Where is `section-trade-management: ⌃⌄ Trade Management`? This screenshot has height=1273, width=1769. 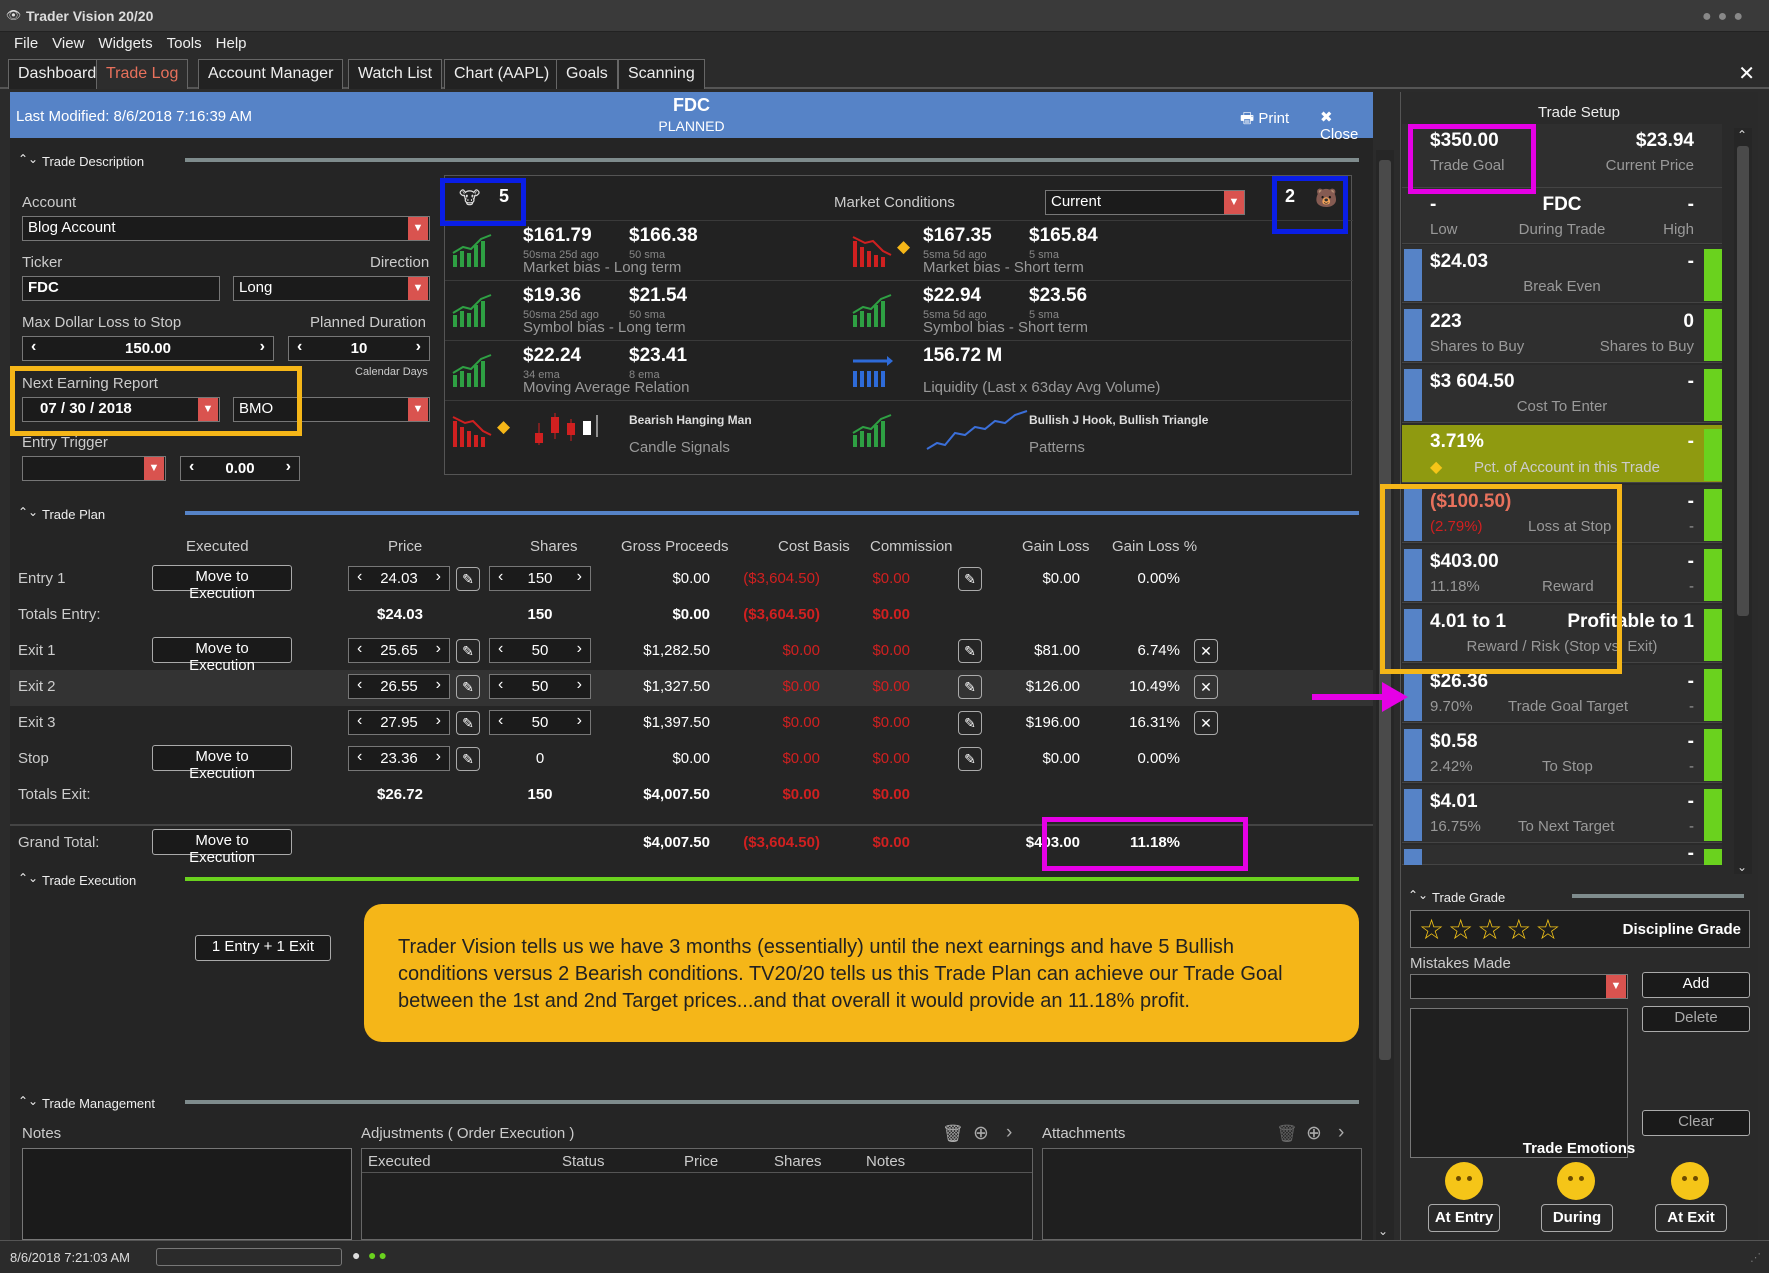 section-trade-management: ⌃⌄ Trade Management is located at coordinates (691, 1103).